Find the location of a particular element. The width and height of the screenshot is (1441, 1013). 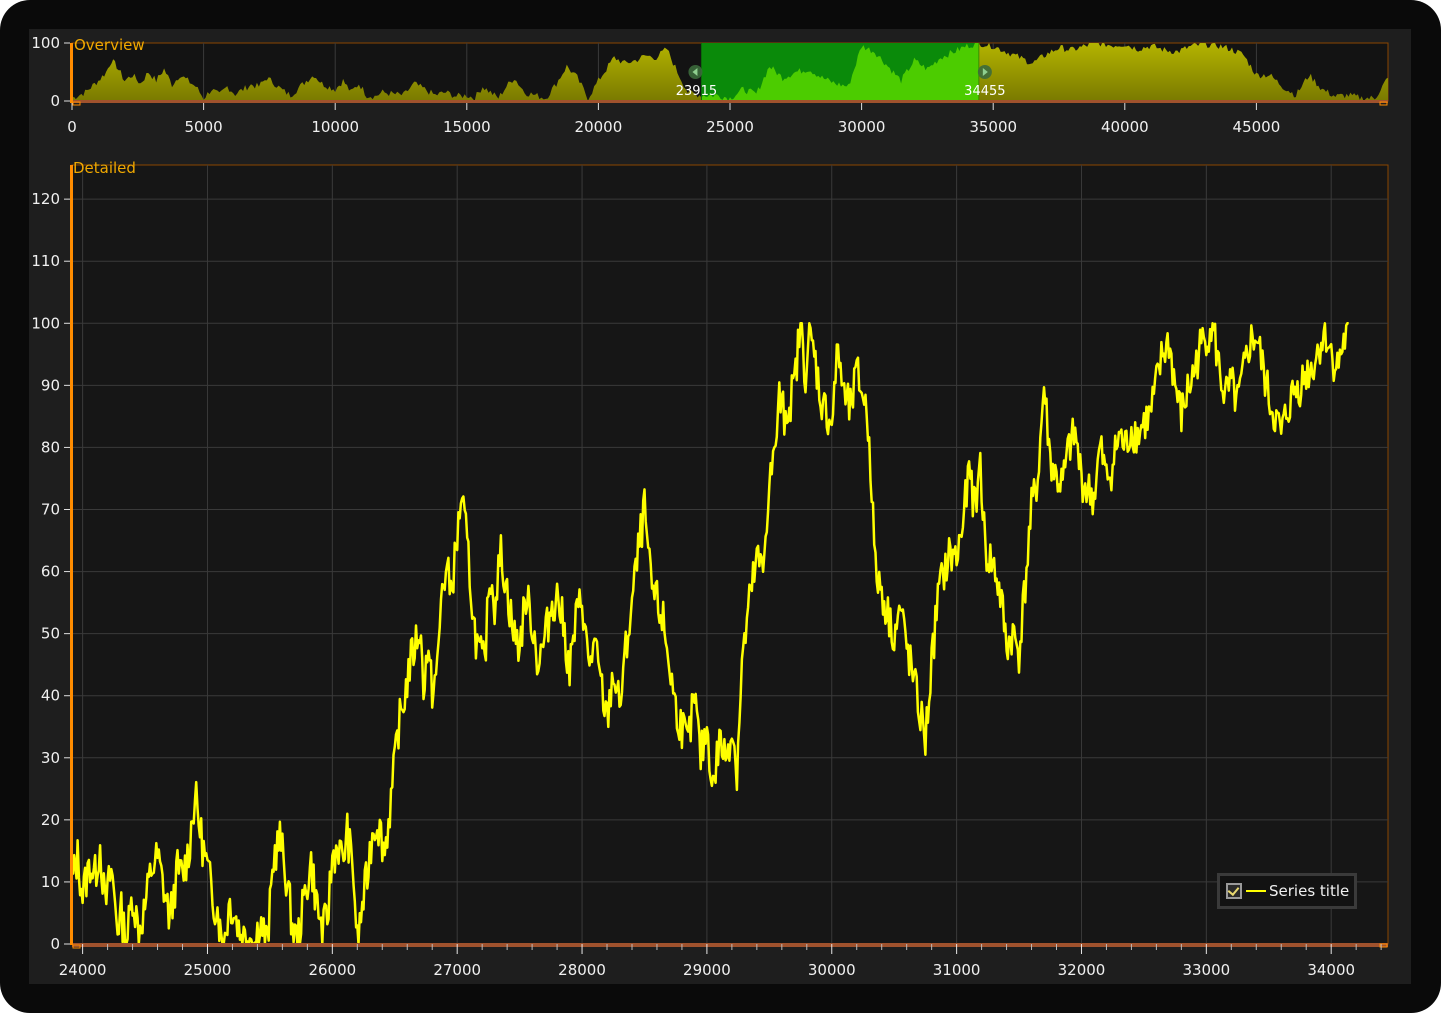

overview-x-axis-bar is located at coordinates (730, 101).